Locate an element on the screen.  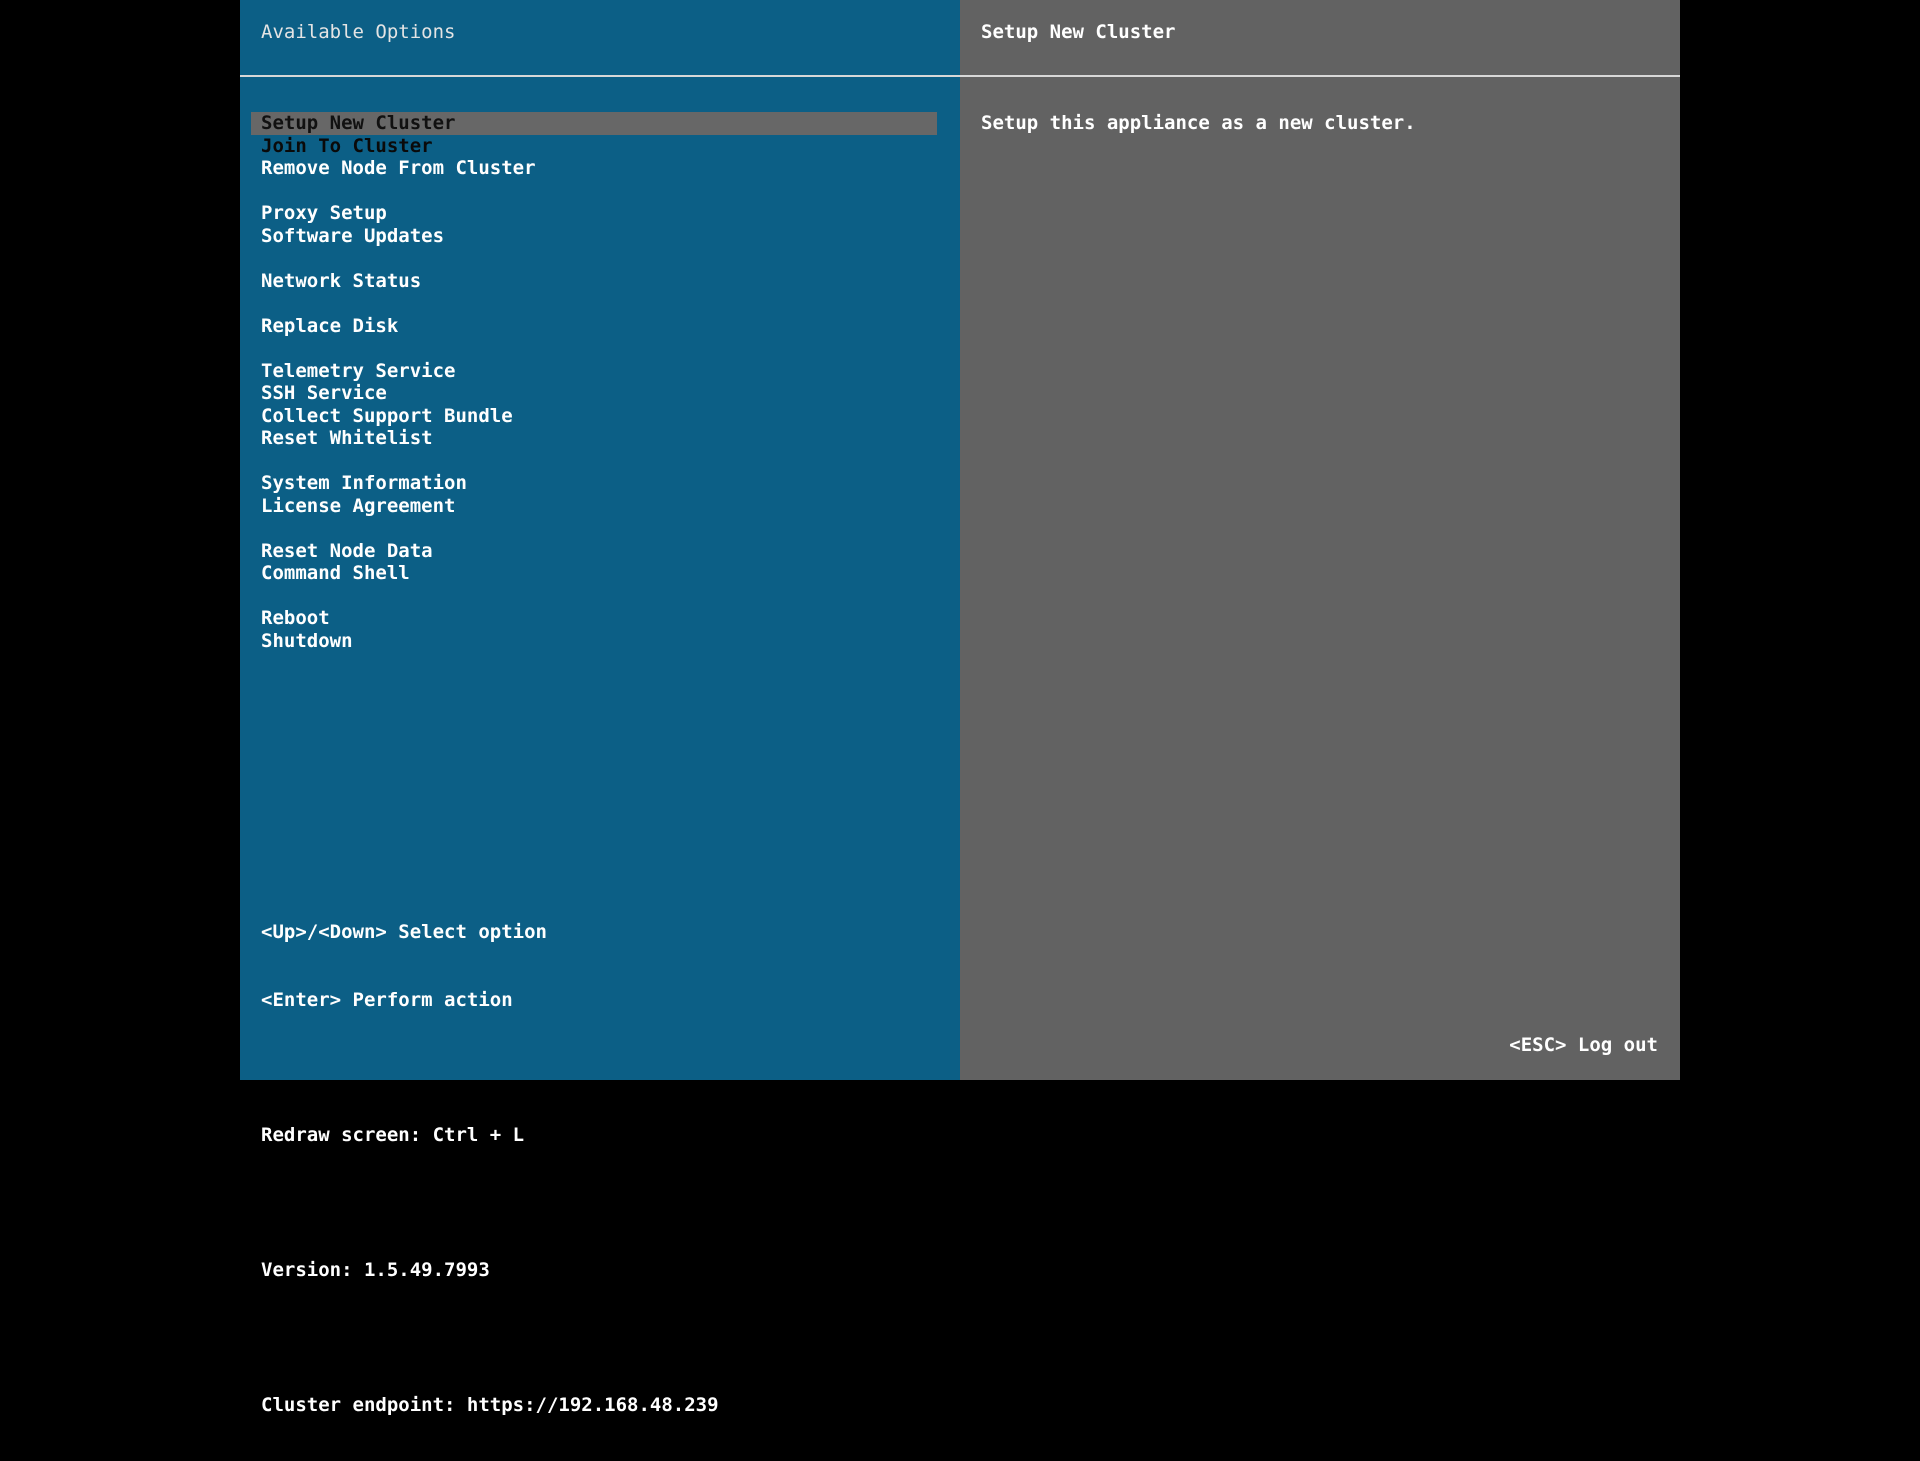
menu-item-telemetry-service: Telemetry Service is located at coordinates (594, 371).